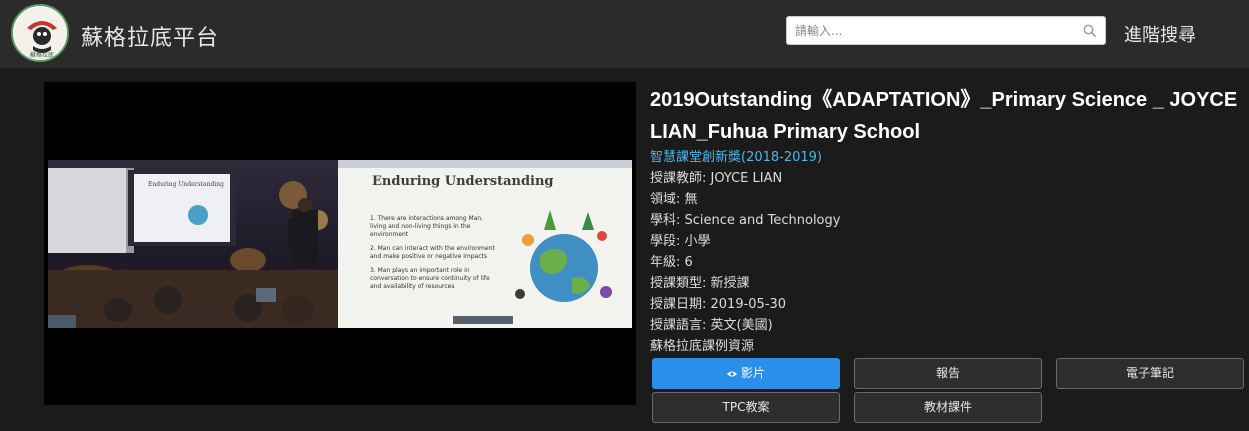  I want to click on tpc-lesson-plan-button: TPC教案, so click(746, 407).